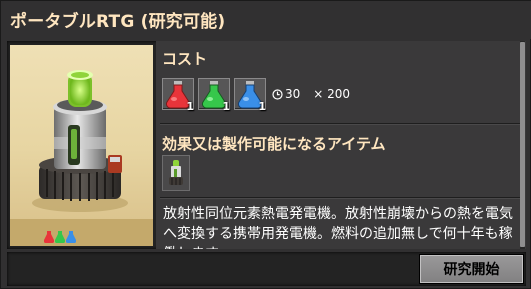 This screenshot has width=531, height=289. Describe the element at coordinates (178, 95) in the screenshot. I see `red-science-slot: 1` at that location.